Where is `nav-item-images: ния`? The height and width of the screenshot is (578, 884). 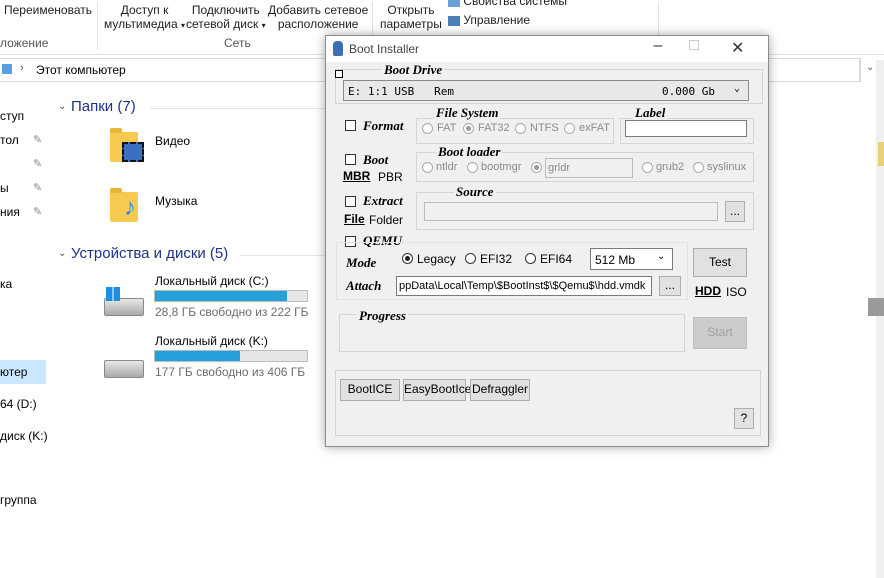 nav-item-images: ния is located at coordinates (10, 212).